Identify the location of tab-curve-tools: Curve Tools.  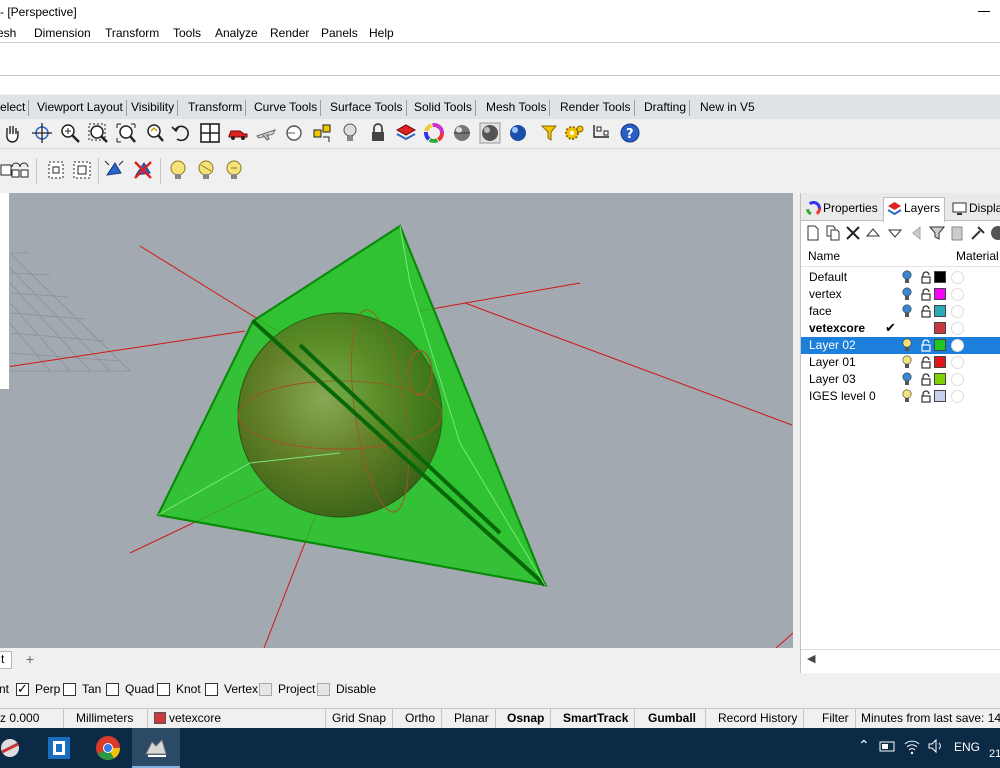
(286, 108).